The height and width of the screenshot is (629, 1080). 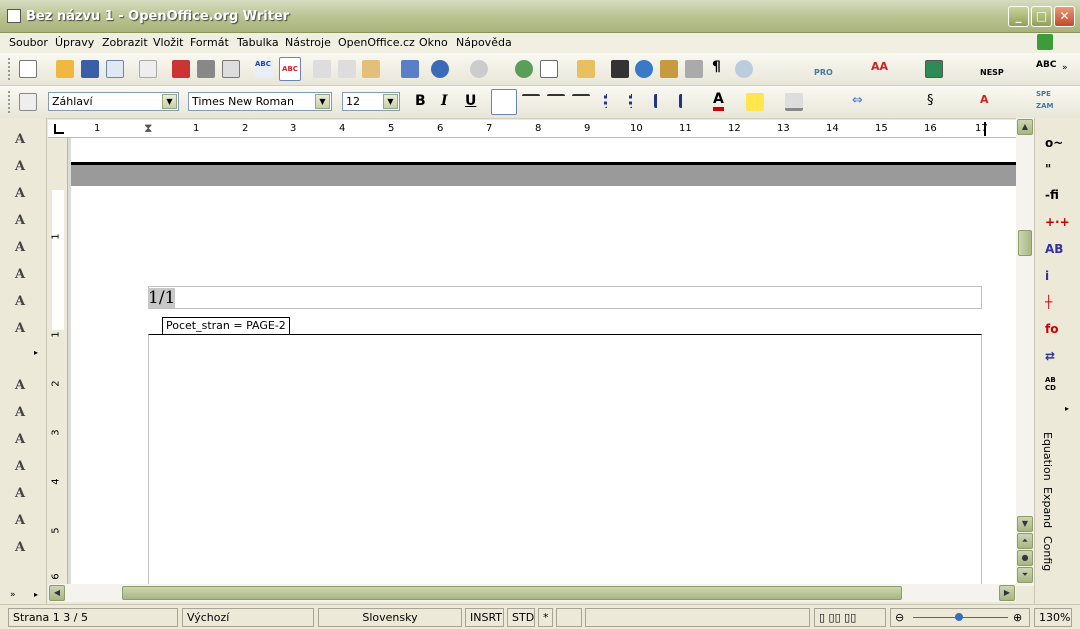 I want to click on navigation-icon: ●, so click(x=1025, y=558).